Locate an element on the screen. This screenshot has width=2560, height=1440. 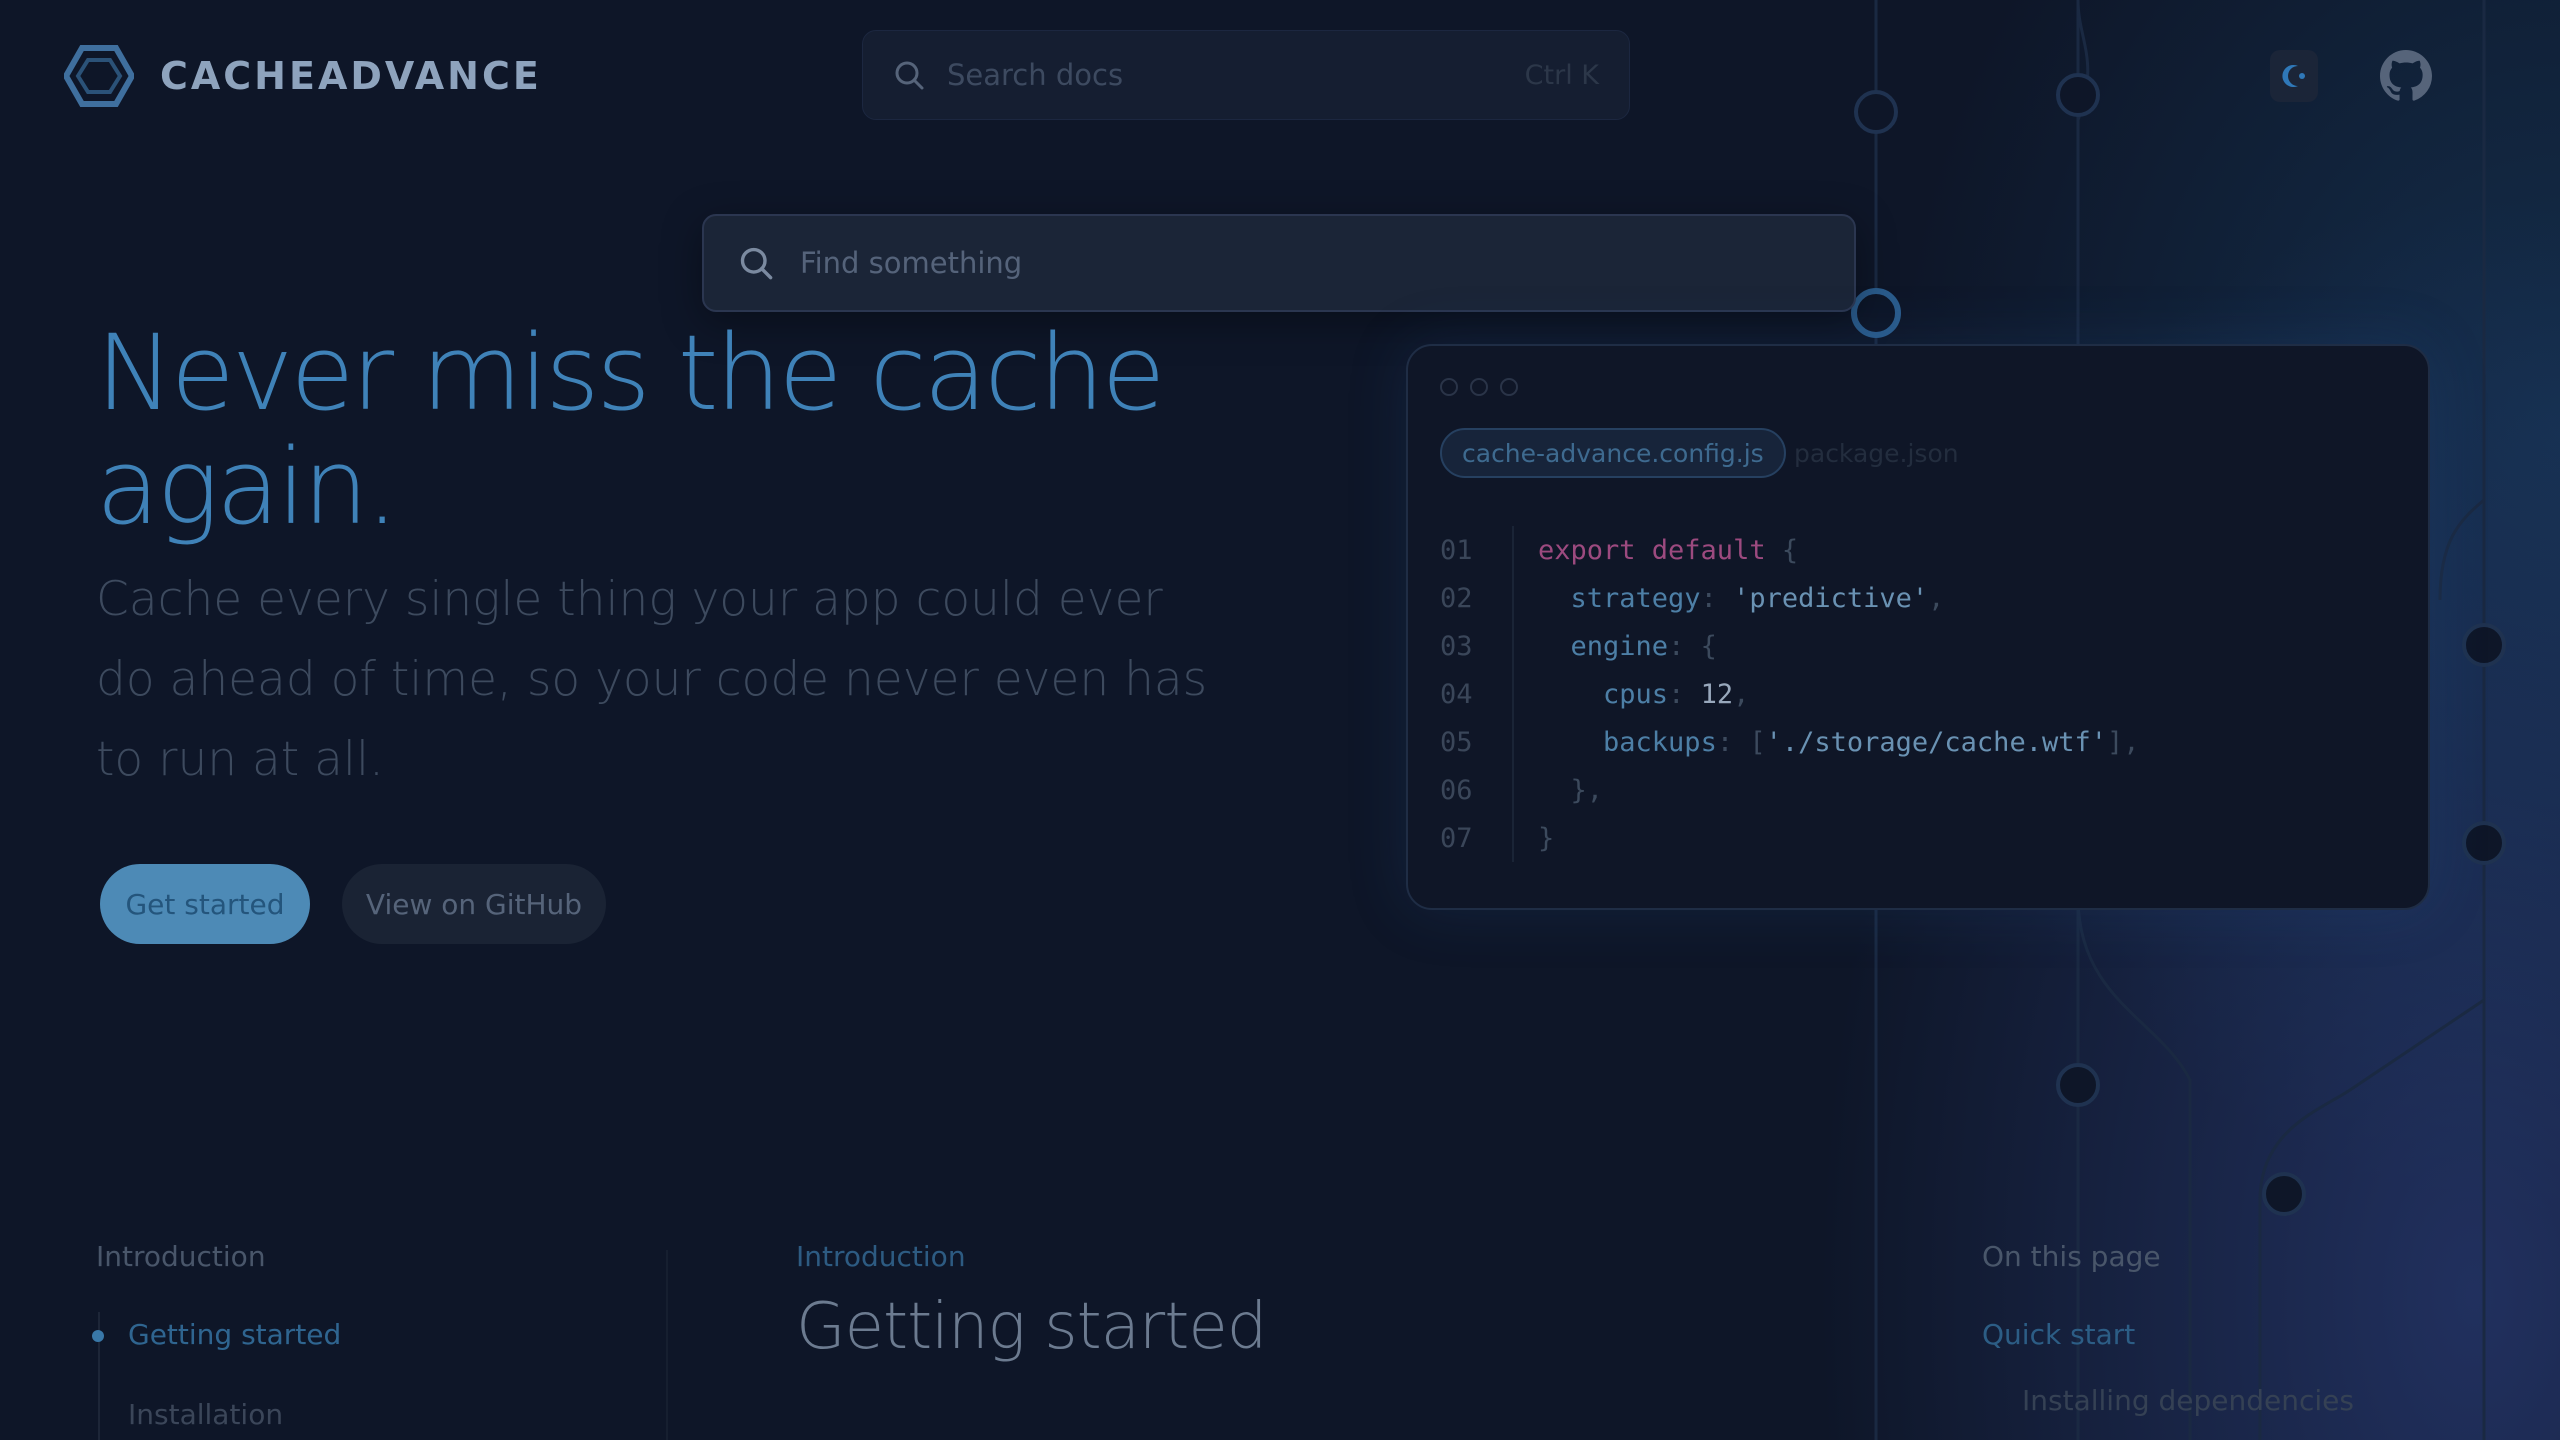
get-started-button: Get started is located at coordinates (205, 904).